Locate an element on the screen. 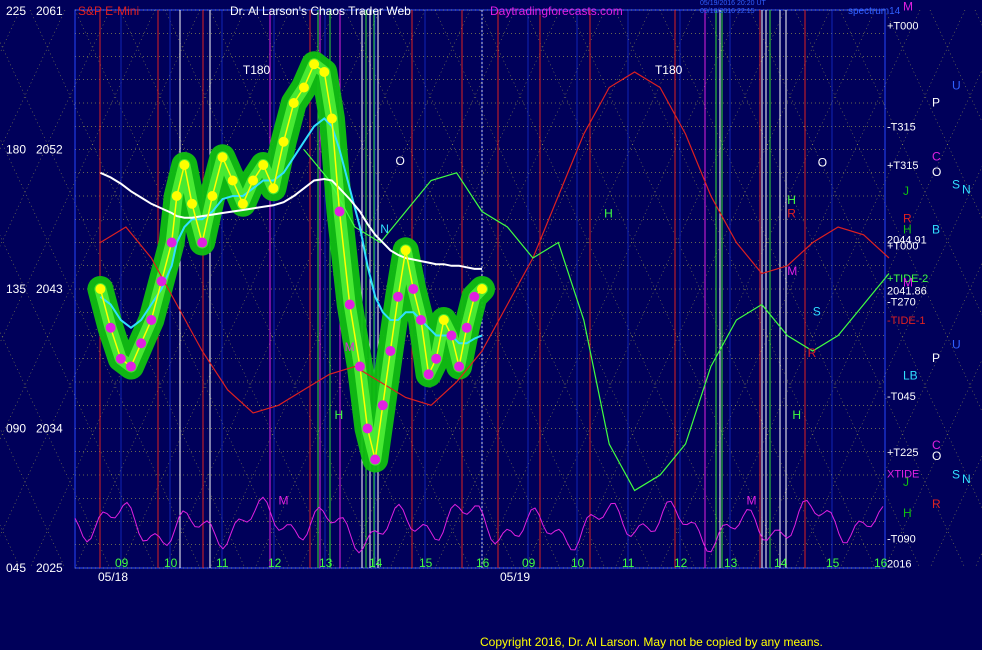  price-tick-label: 2052 is located at coordinates (49, 150).